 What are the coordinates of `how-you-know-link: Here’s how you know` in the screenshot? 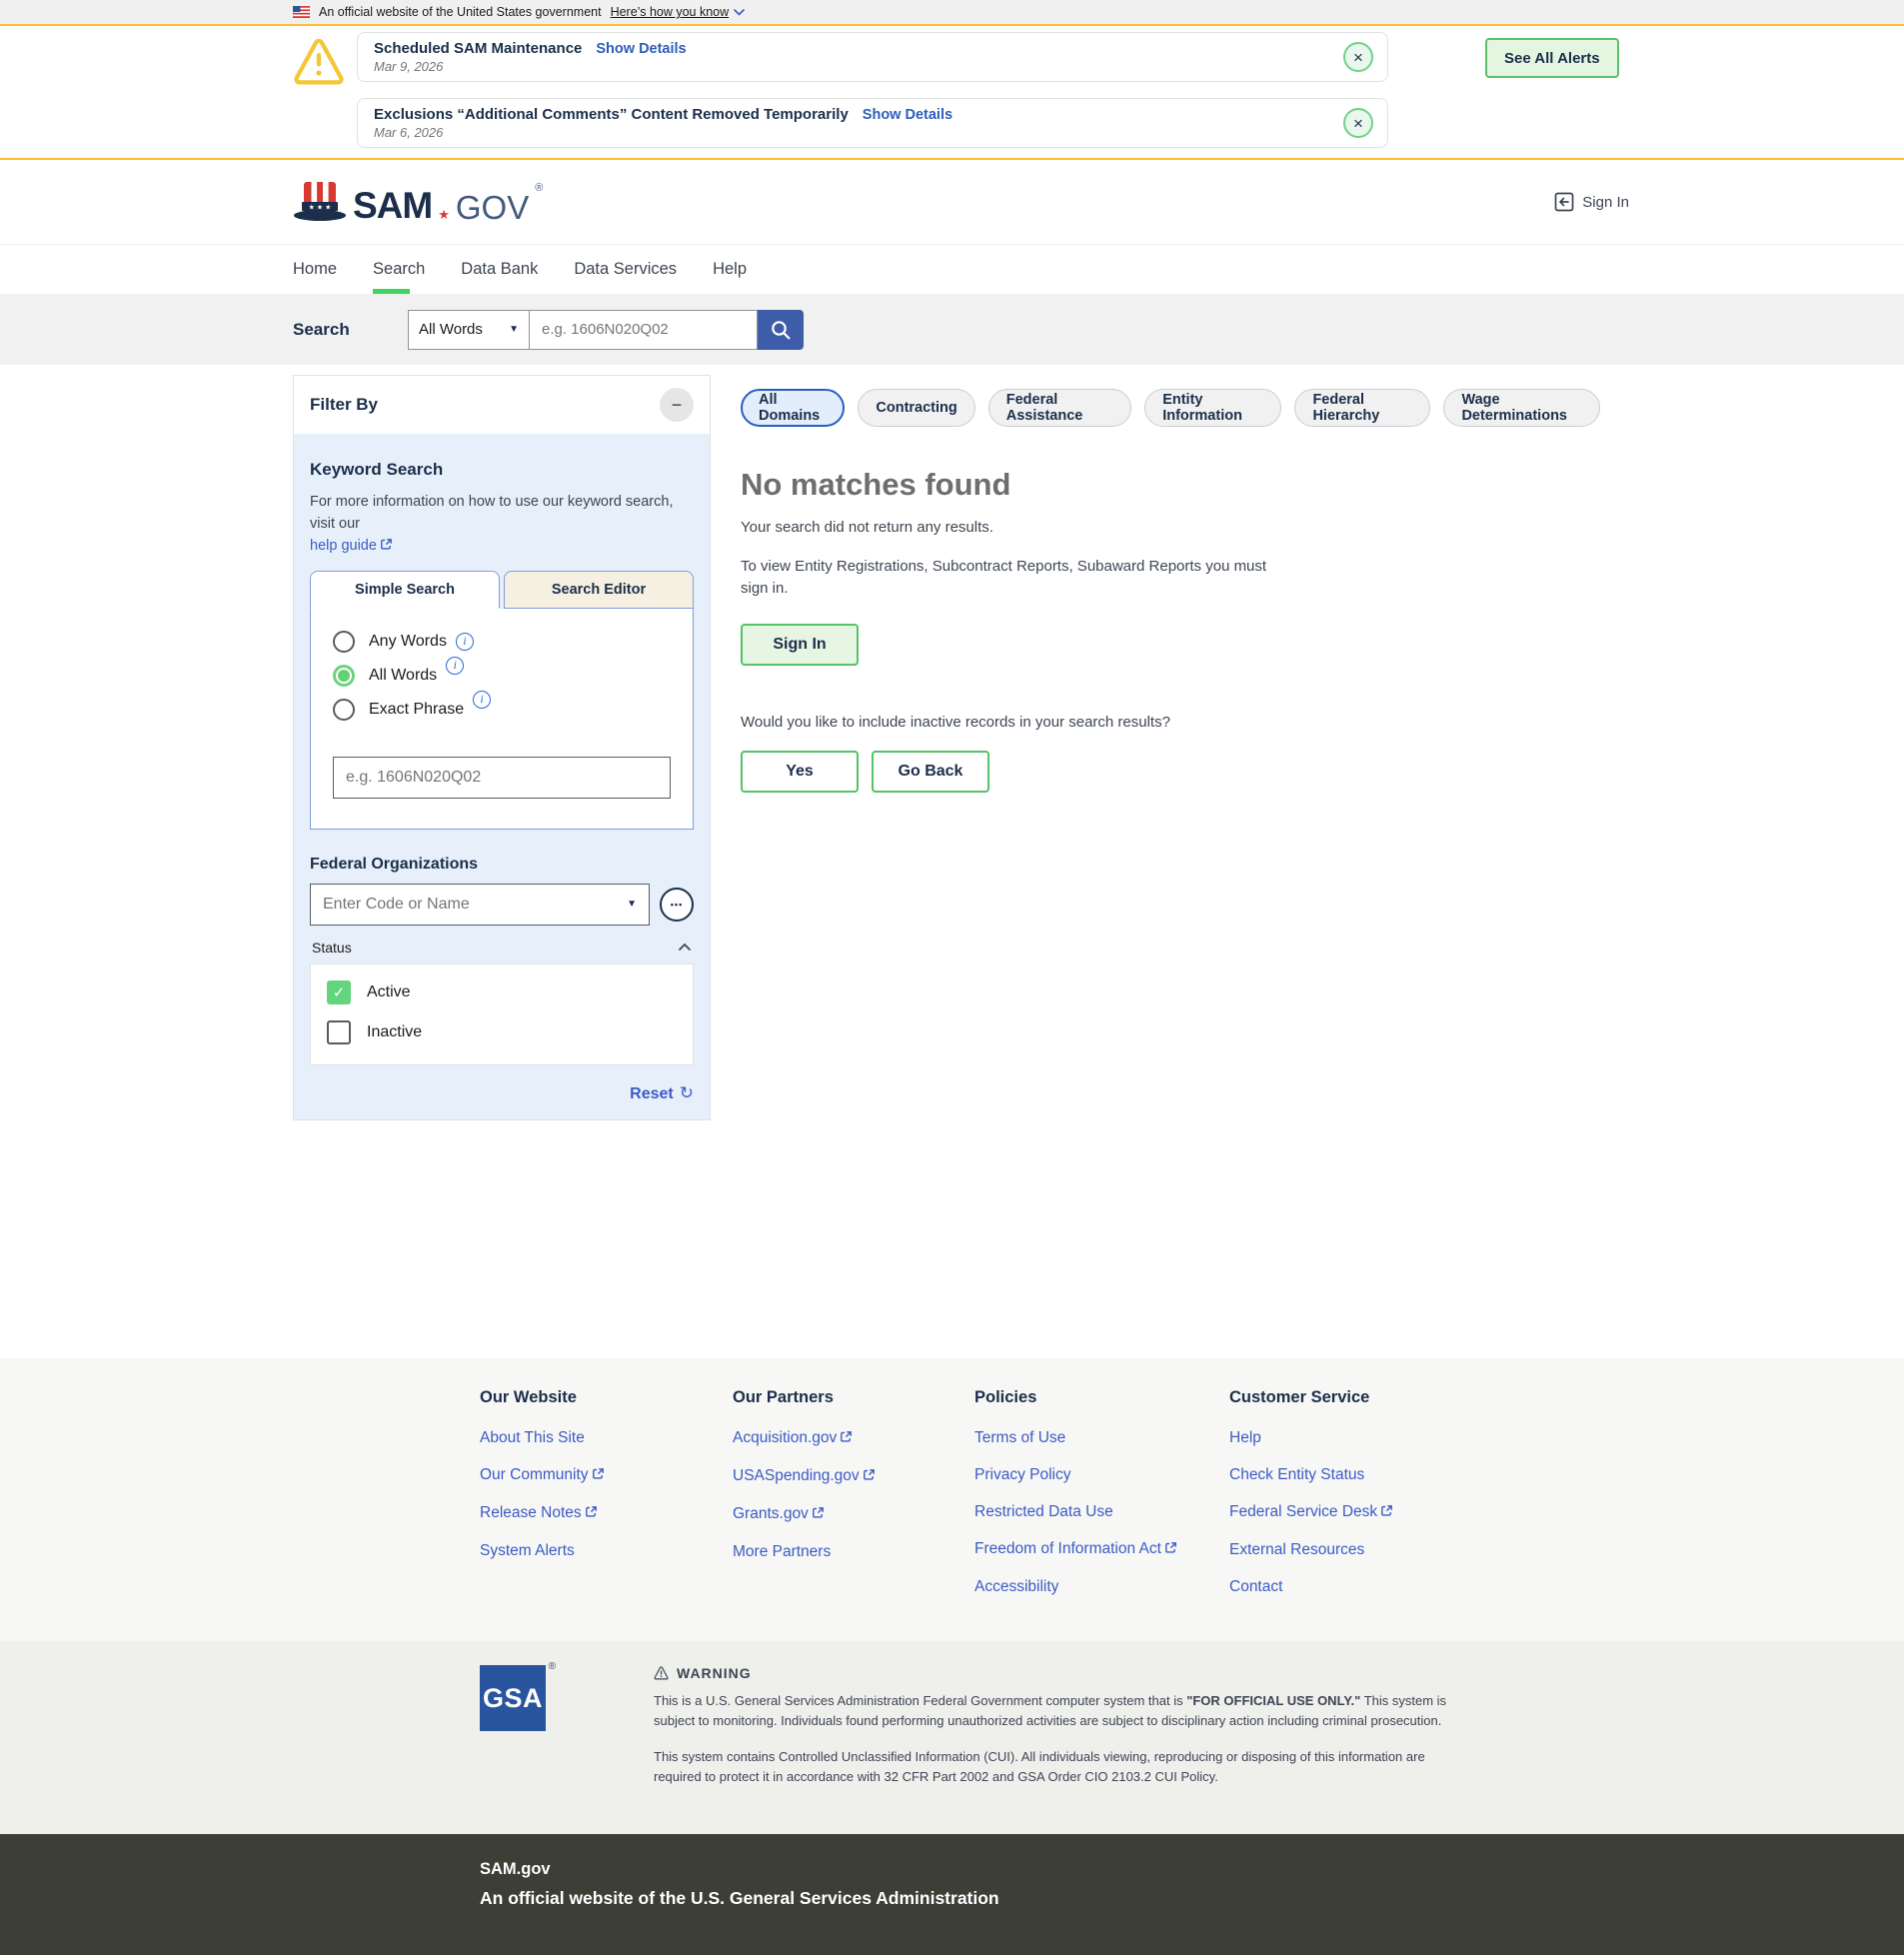 It's located at (678, 12).